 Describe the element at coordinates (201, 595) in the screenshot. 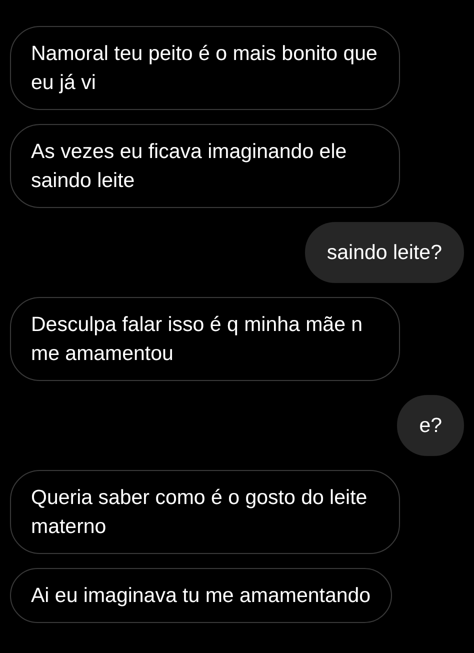

I see `received-message: Ai eu imaginava tu me amamentando` at that location.